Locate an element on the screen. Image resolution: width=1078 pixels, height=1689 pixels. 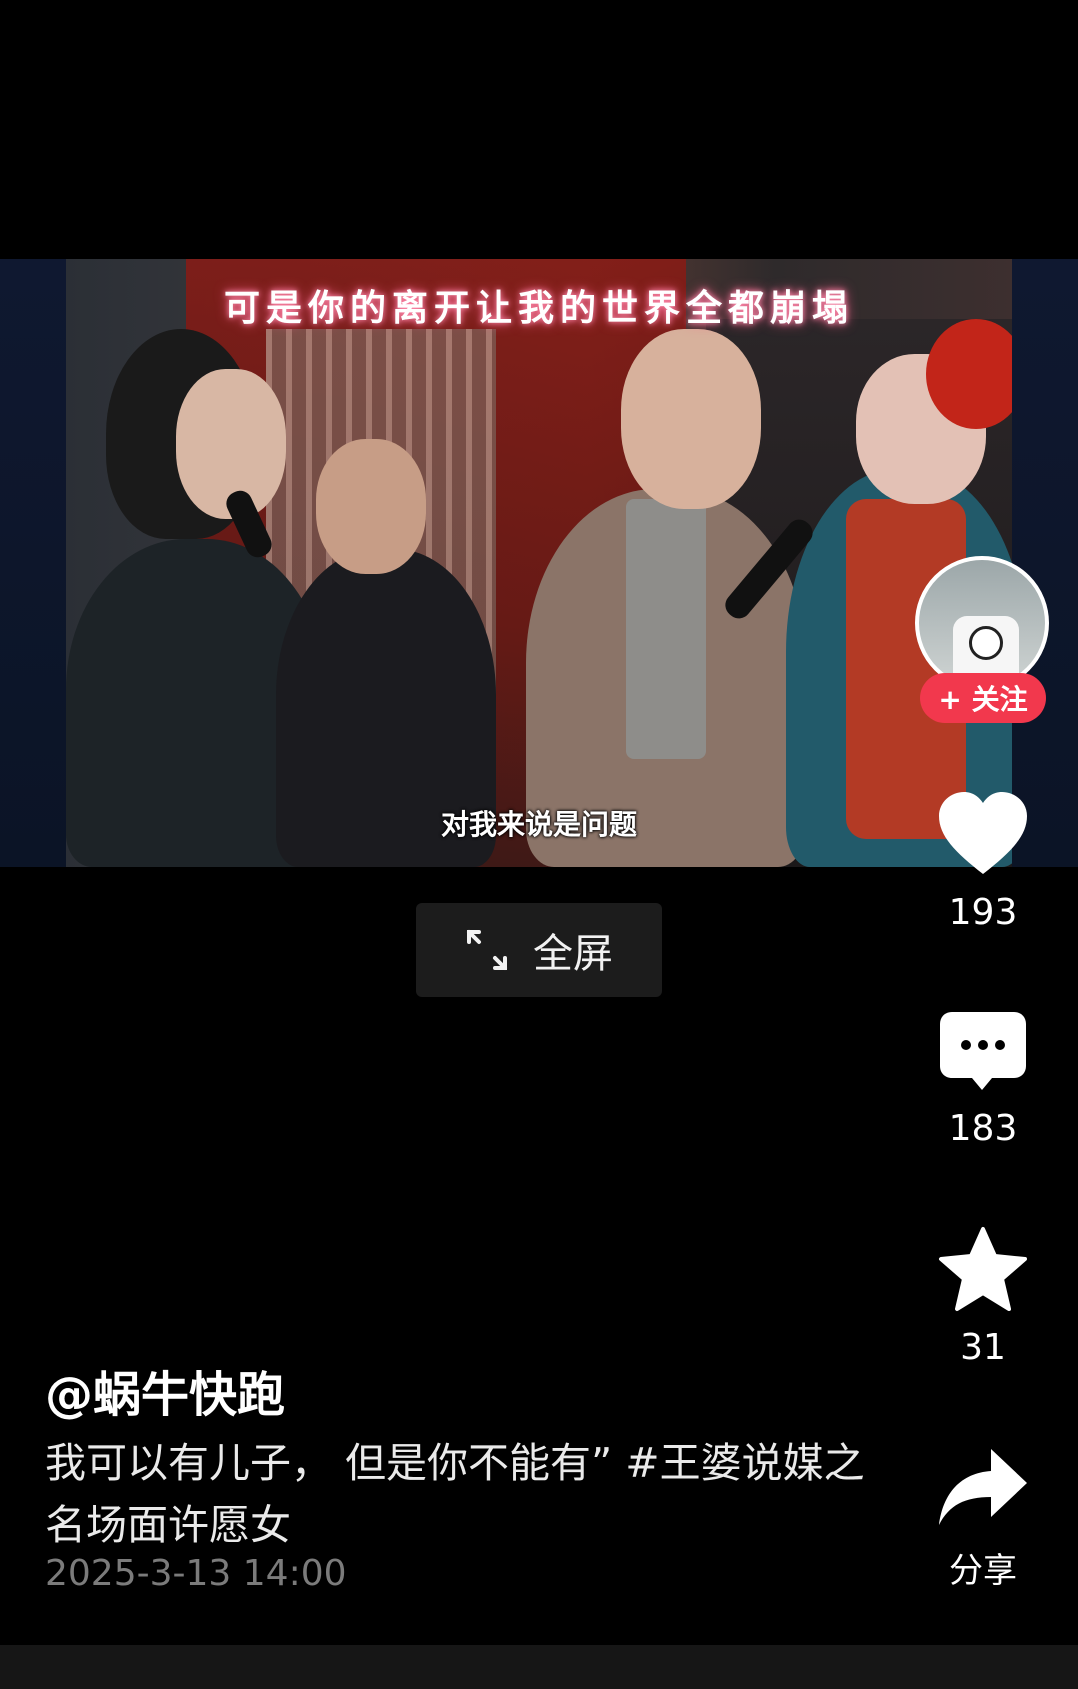
comment-count: 183 is located at coordinates (983, 1128).